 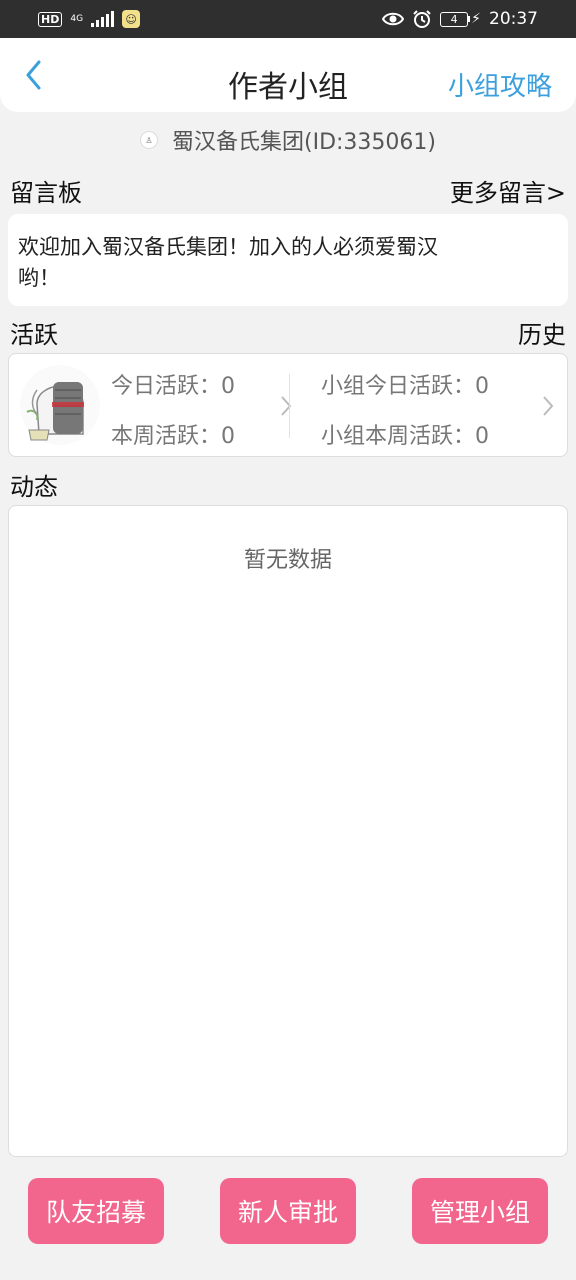 I want to click on group-name-row: ♙ 蜀汉备氏集团(ID:335061), so click(x=288, y=140).